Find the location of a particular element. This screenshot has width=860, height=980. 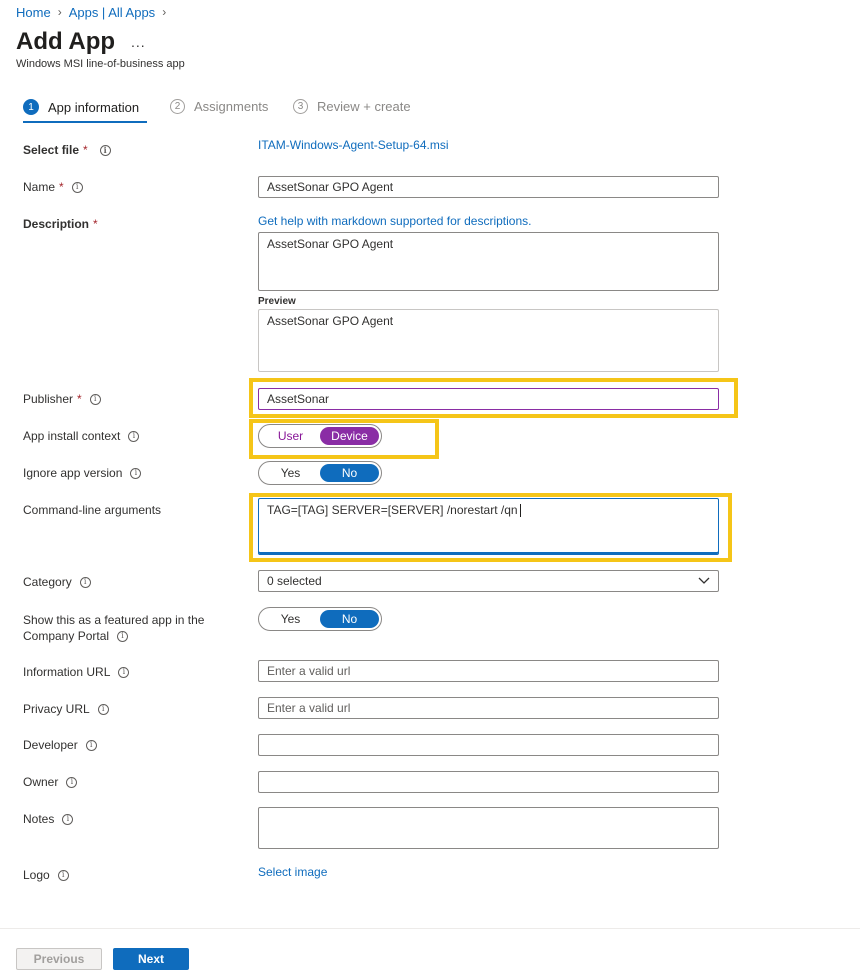

notes-textarea is located at coordinates (488, 828).